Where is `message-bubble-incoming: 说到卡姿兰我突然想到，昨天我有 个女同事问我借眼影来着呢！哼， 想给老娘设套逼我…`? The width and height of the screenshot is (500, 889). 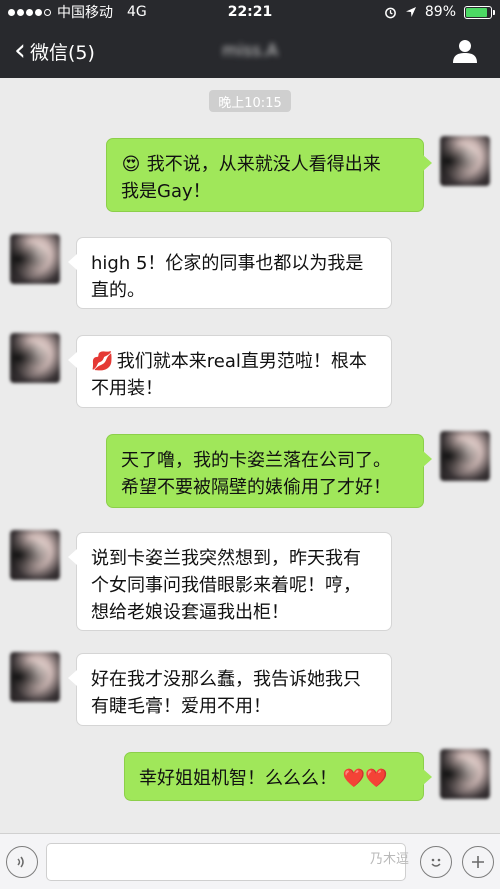 message-bubble-incoming: 说到卡姿兰我突然想到，昨天我有 个女同事问我借眼影来着呢！哼， 想给老娘设套逼我… is located at coordinates (230, 581).